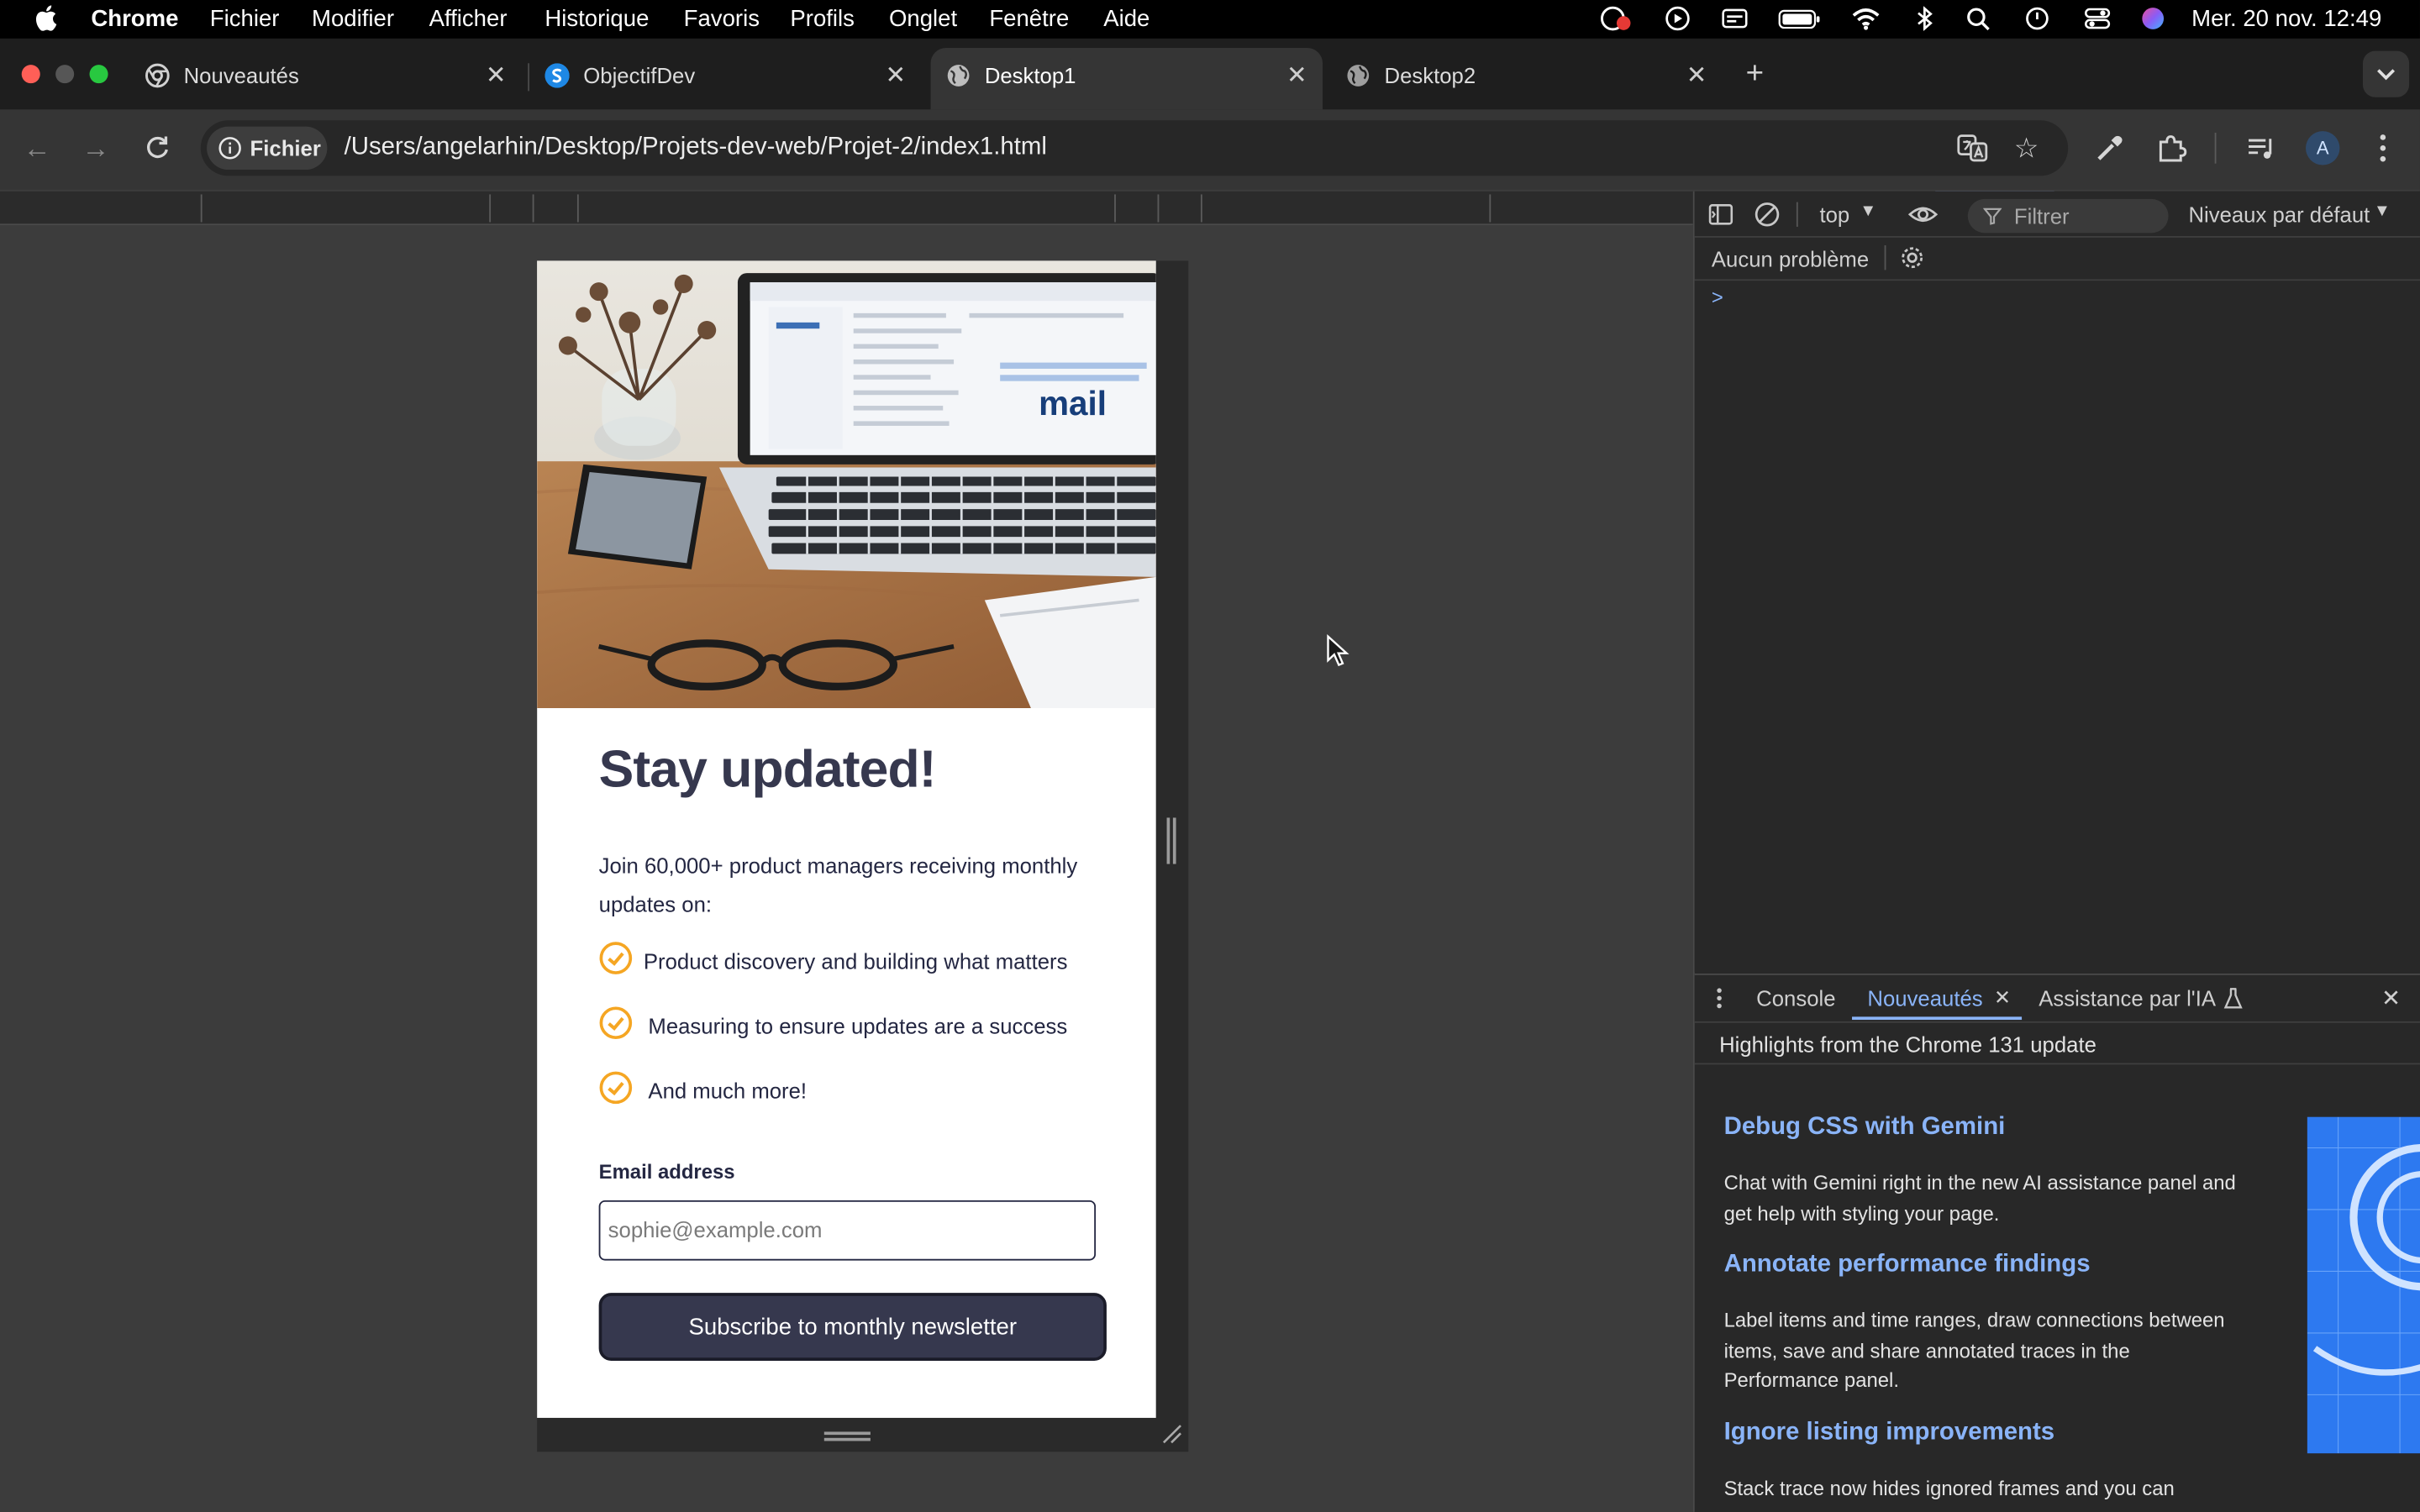 This screenshot has height=1512, width=2420. Describe the element at coordinates (1834, 214) in the screenshot. I see `context-selector: top` at that location.